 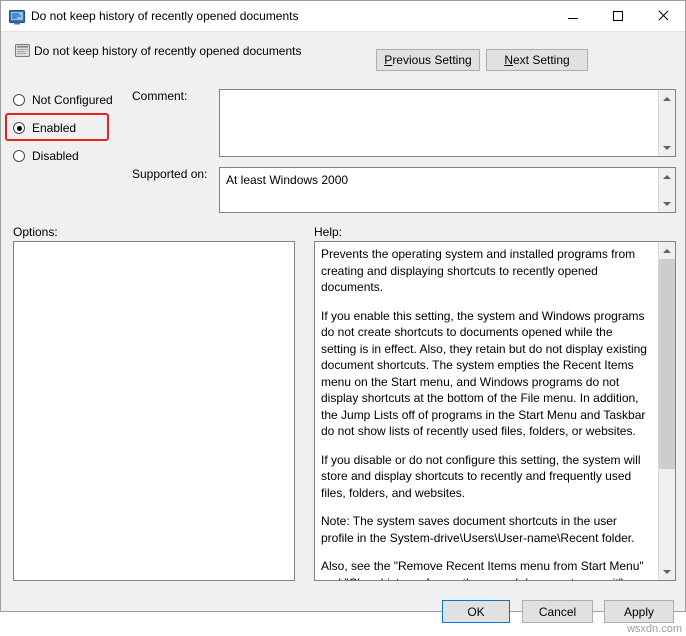 What do you see at coordinates (447, 123) in the screenshot?
I see `comment-input` at bounding box center [447, 123].